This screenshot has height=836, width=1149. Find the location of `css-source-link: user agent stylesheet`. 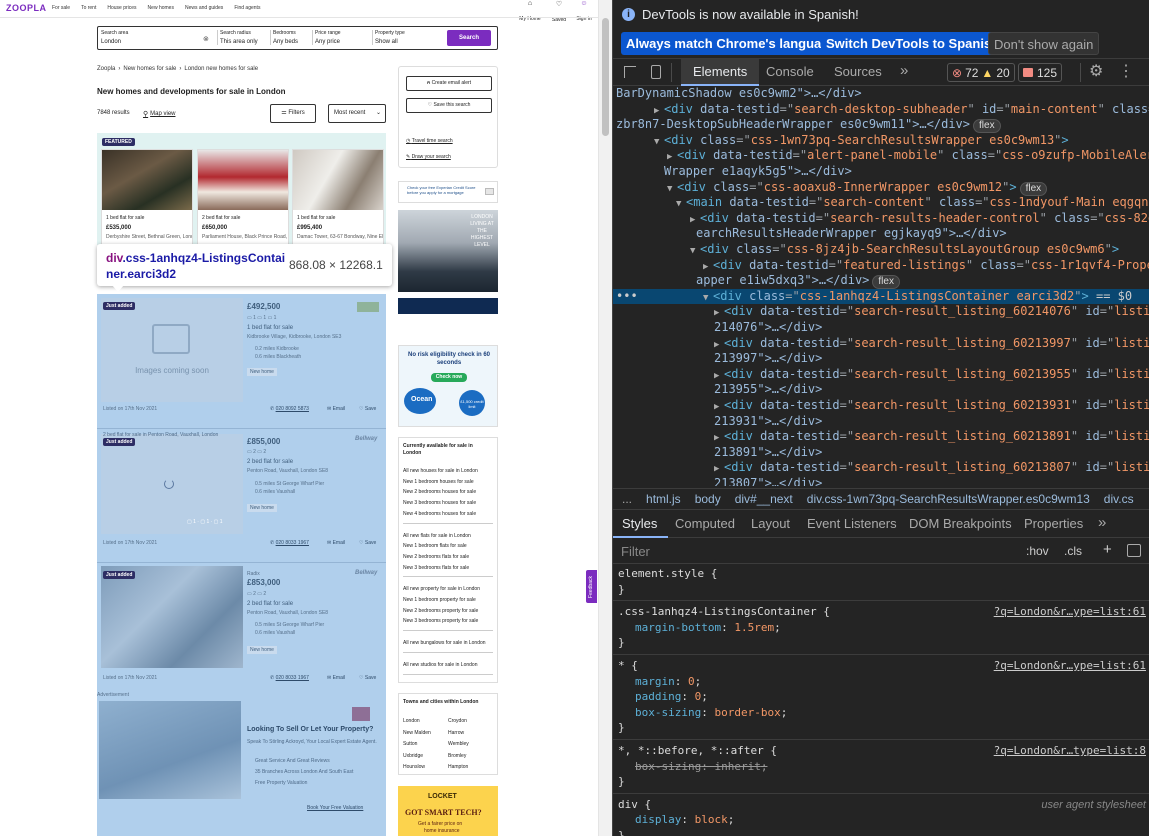

css-source-link: user agent stylesheet is located at coordinates (1093, 805).